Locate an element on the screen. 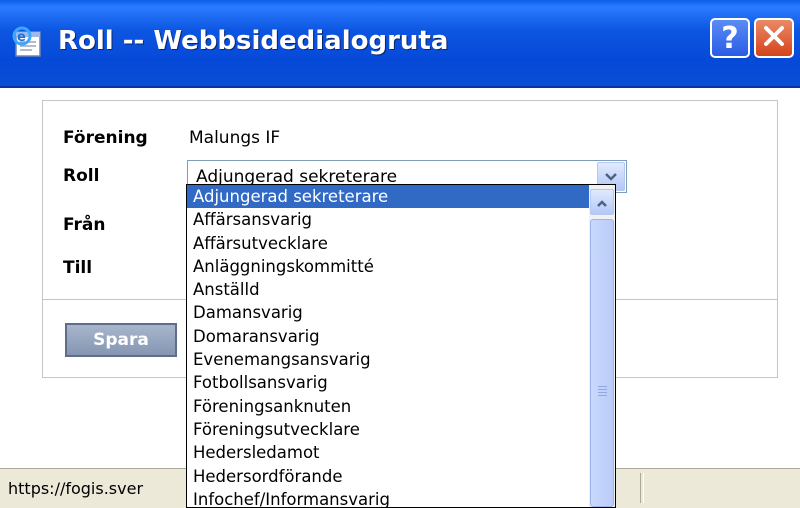 The width and height of the screenshot is (800, 508). close-icon is located at coordinates (774, 38).